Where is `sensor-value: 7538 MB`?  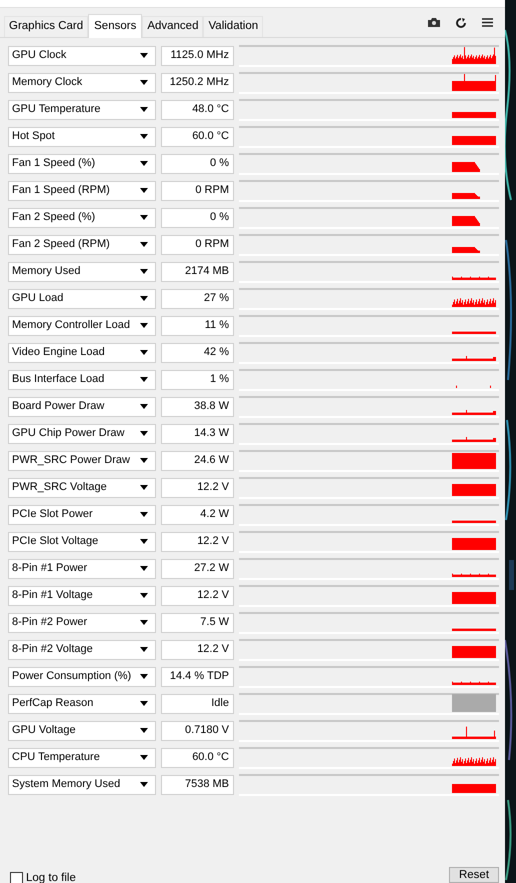
sensor-value: 7538 MB is located at coordinates (197, 784).